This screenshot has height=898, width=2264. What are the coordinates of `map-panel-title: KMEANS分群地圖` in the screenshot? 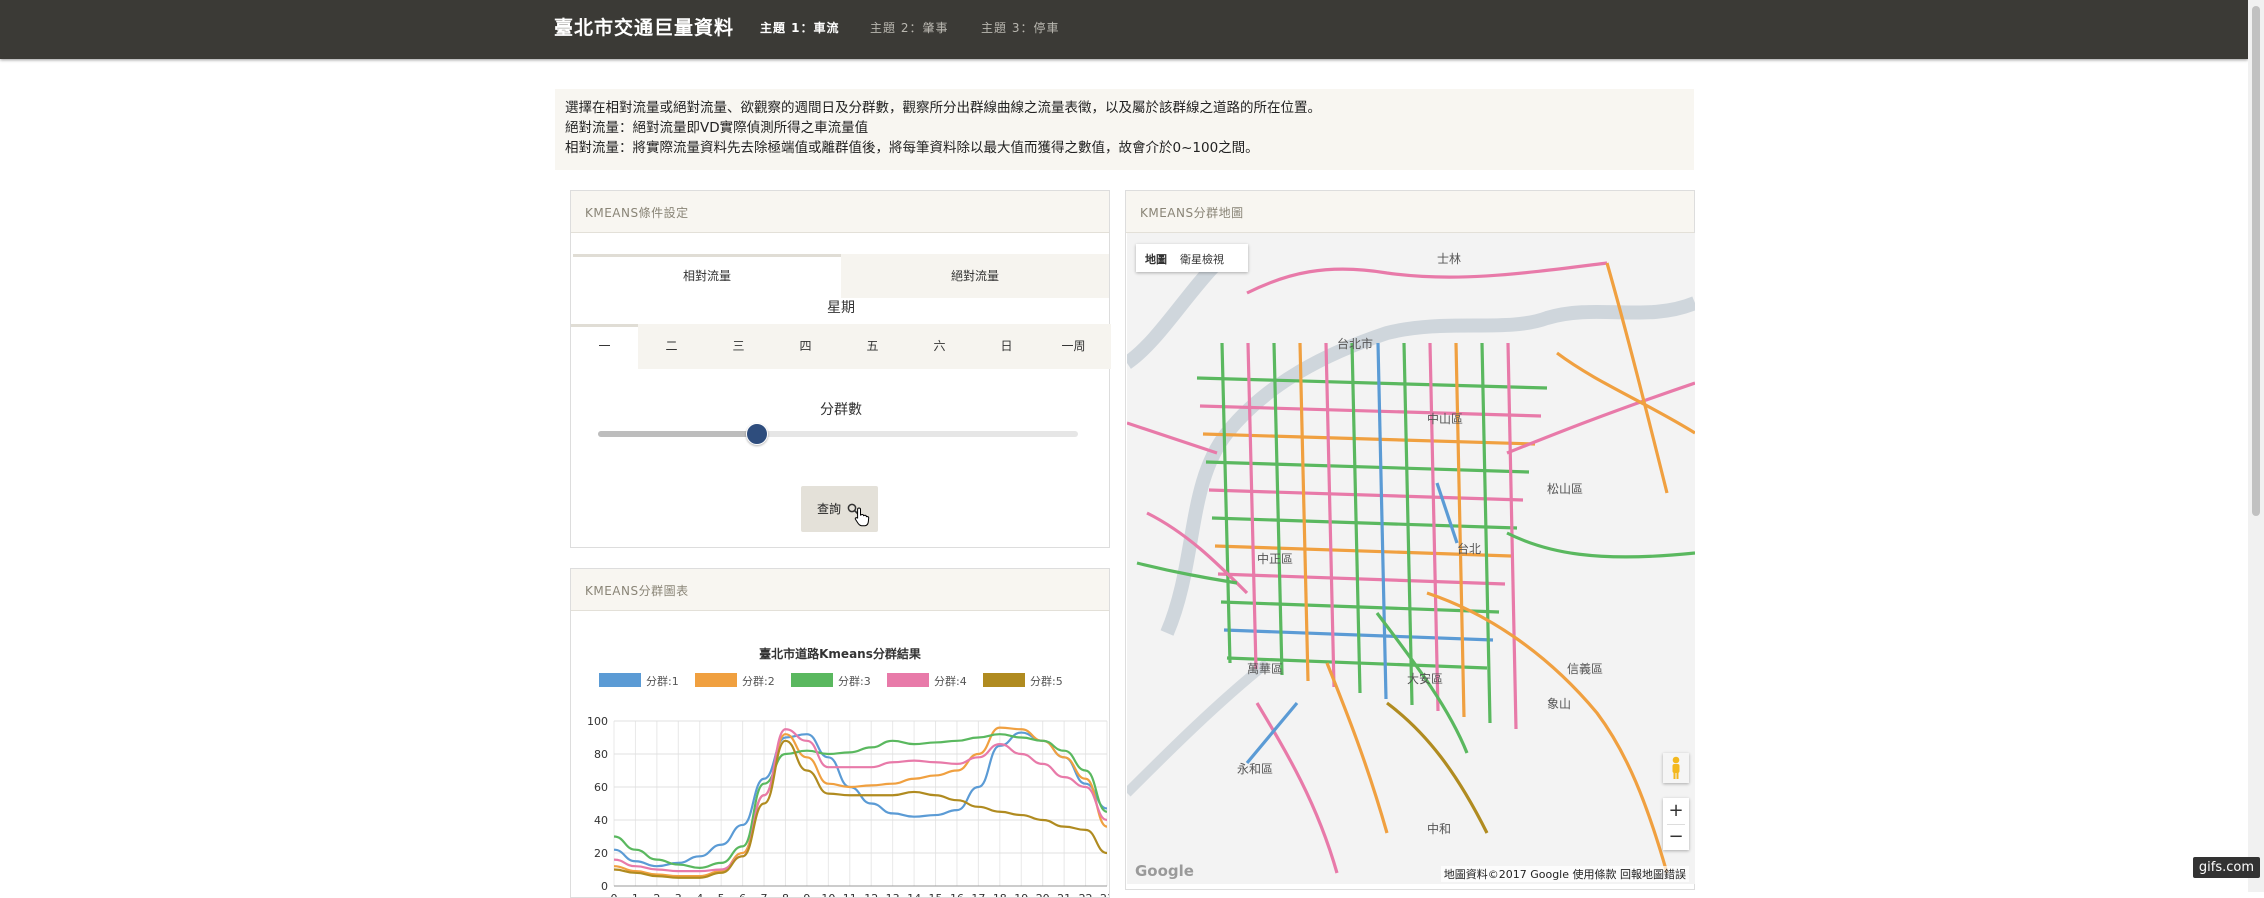 It's located at (1410, 212).